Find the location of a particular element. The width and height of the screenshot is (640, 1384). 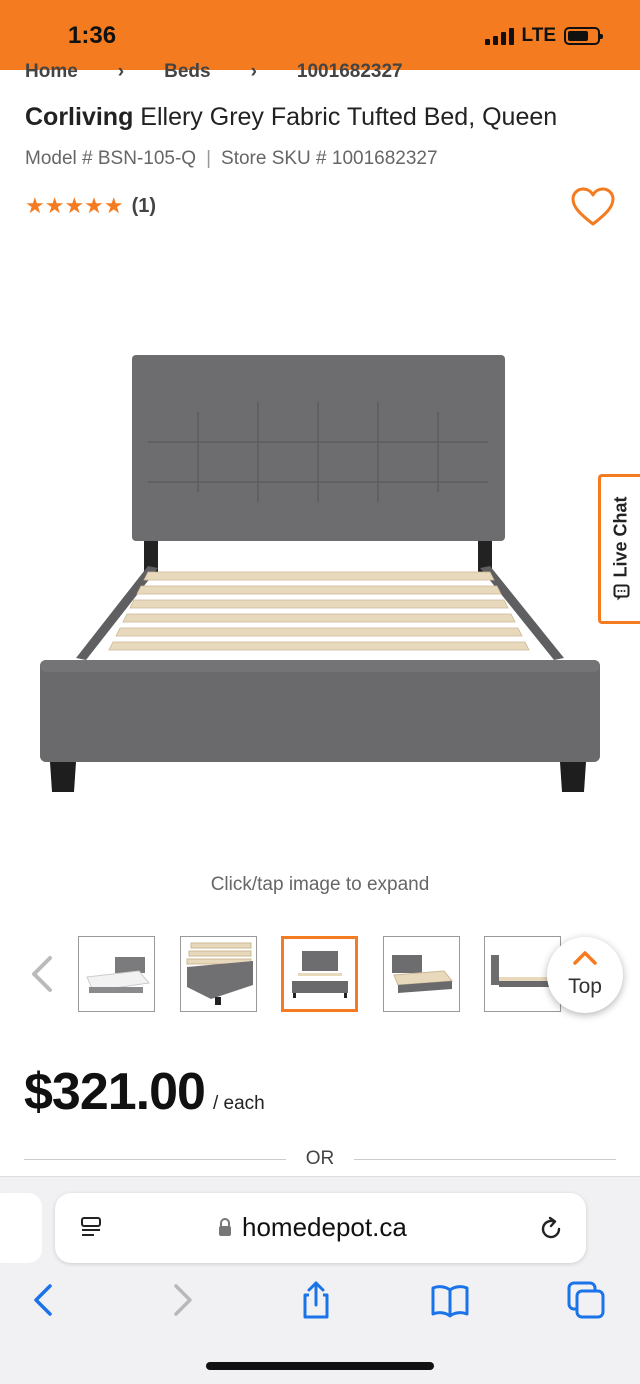

back-icon is located at coordinates (44, 1300).